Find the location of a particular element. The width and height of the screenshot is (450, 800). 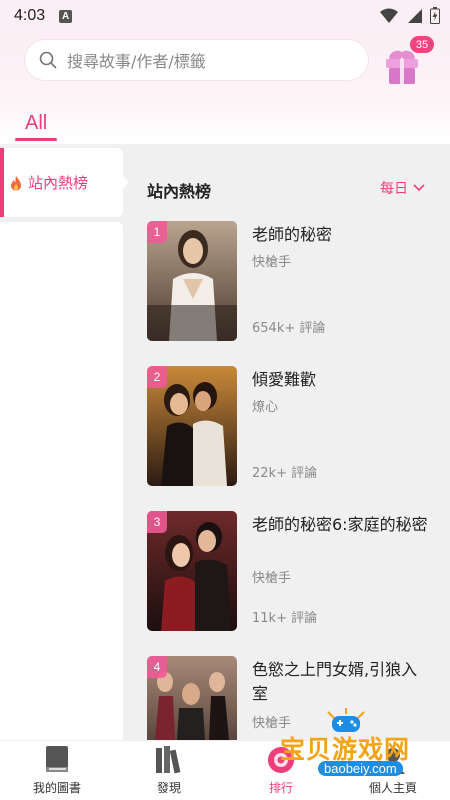

search-input: 搜尋故事/作者/標籤 is located at coordinates (196, 60).